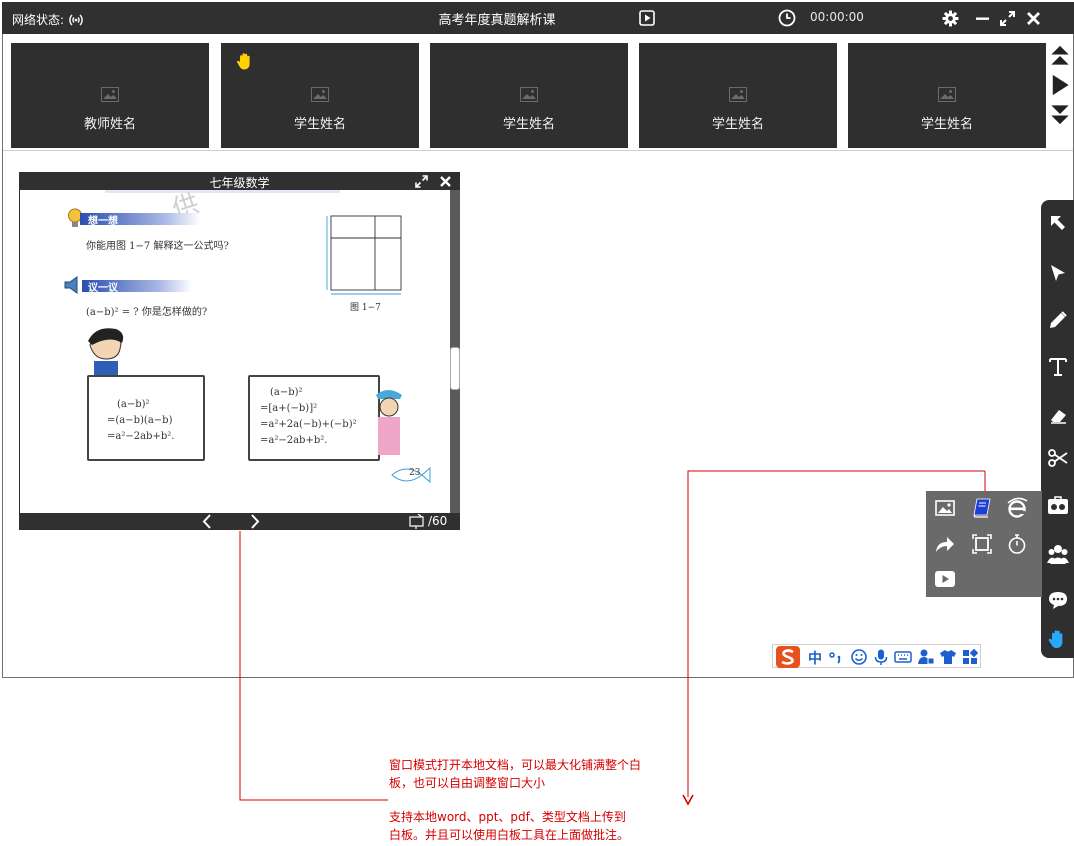 This screenshot has width=1074, height=846. Describe the element at coordinates (1058, 415) in the screenshot. I see `eraser-icon` at that location.